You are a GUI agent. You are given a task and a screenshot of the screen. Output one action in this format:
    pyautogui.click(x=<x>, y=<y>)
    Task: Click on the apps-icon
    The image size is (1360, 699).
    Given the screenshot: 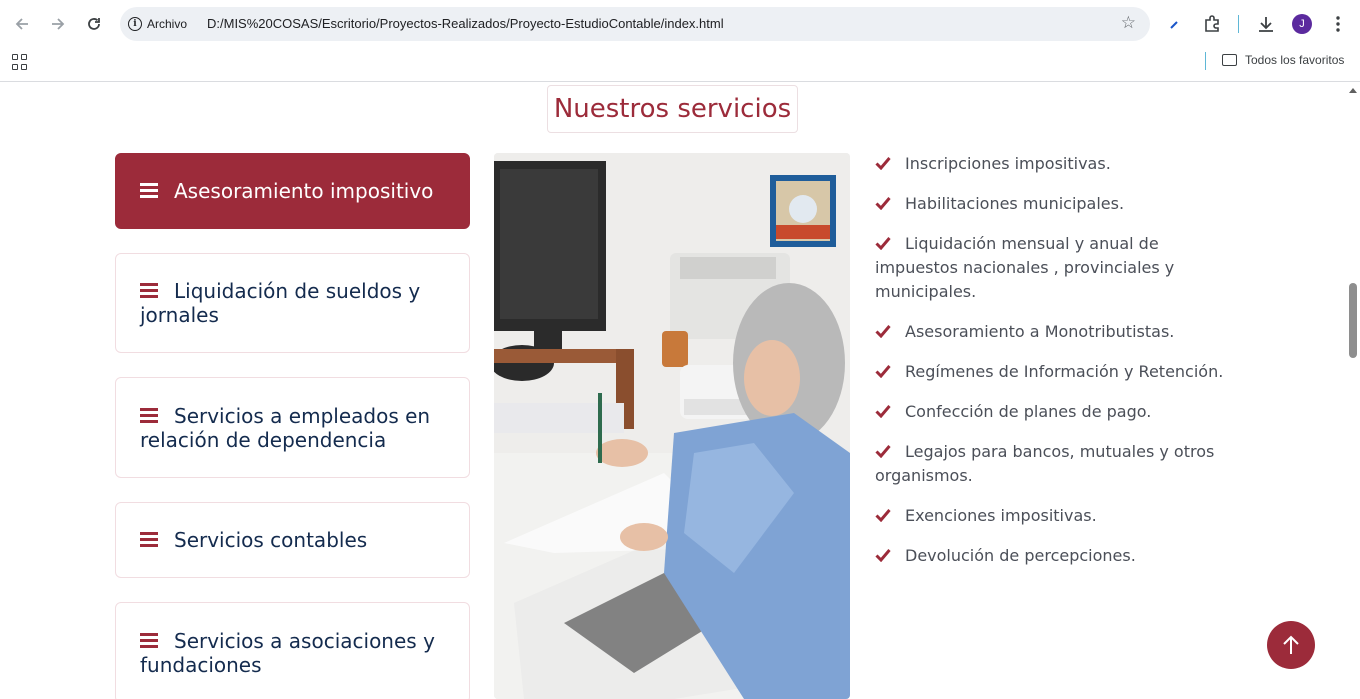 What is the action you would take?
    pyautogui.click(x=20, y=62)
    